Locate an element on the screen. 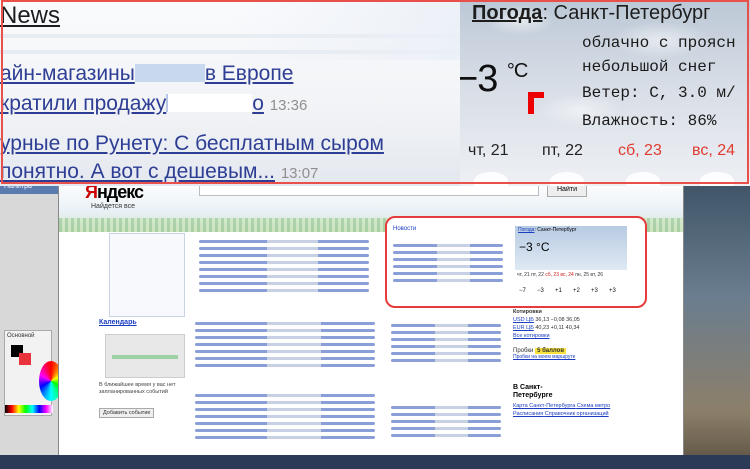 The height and width of the screenshot is (469, 750). usd-rate-value: 36,13 −0,08 36,05 is located at coordinates (557, 320).